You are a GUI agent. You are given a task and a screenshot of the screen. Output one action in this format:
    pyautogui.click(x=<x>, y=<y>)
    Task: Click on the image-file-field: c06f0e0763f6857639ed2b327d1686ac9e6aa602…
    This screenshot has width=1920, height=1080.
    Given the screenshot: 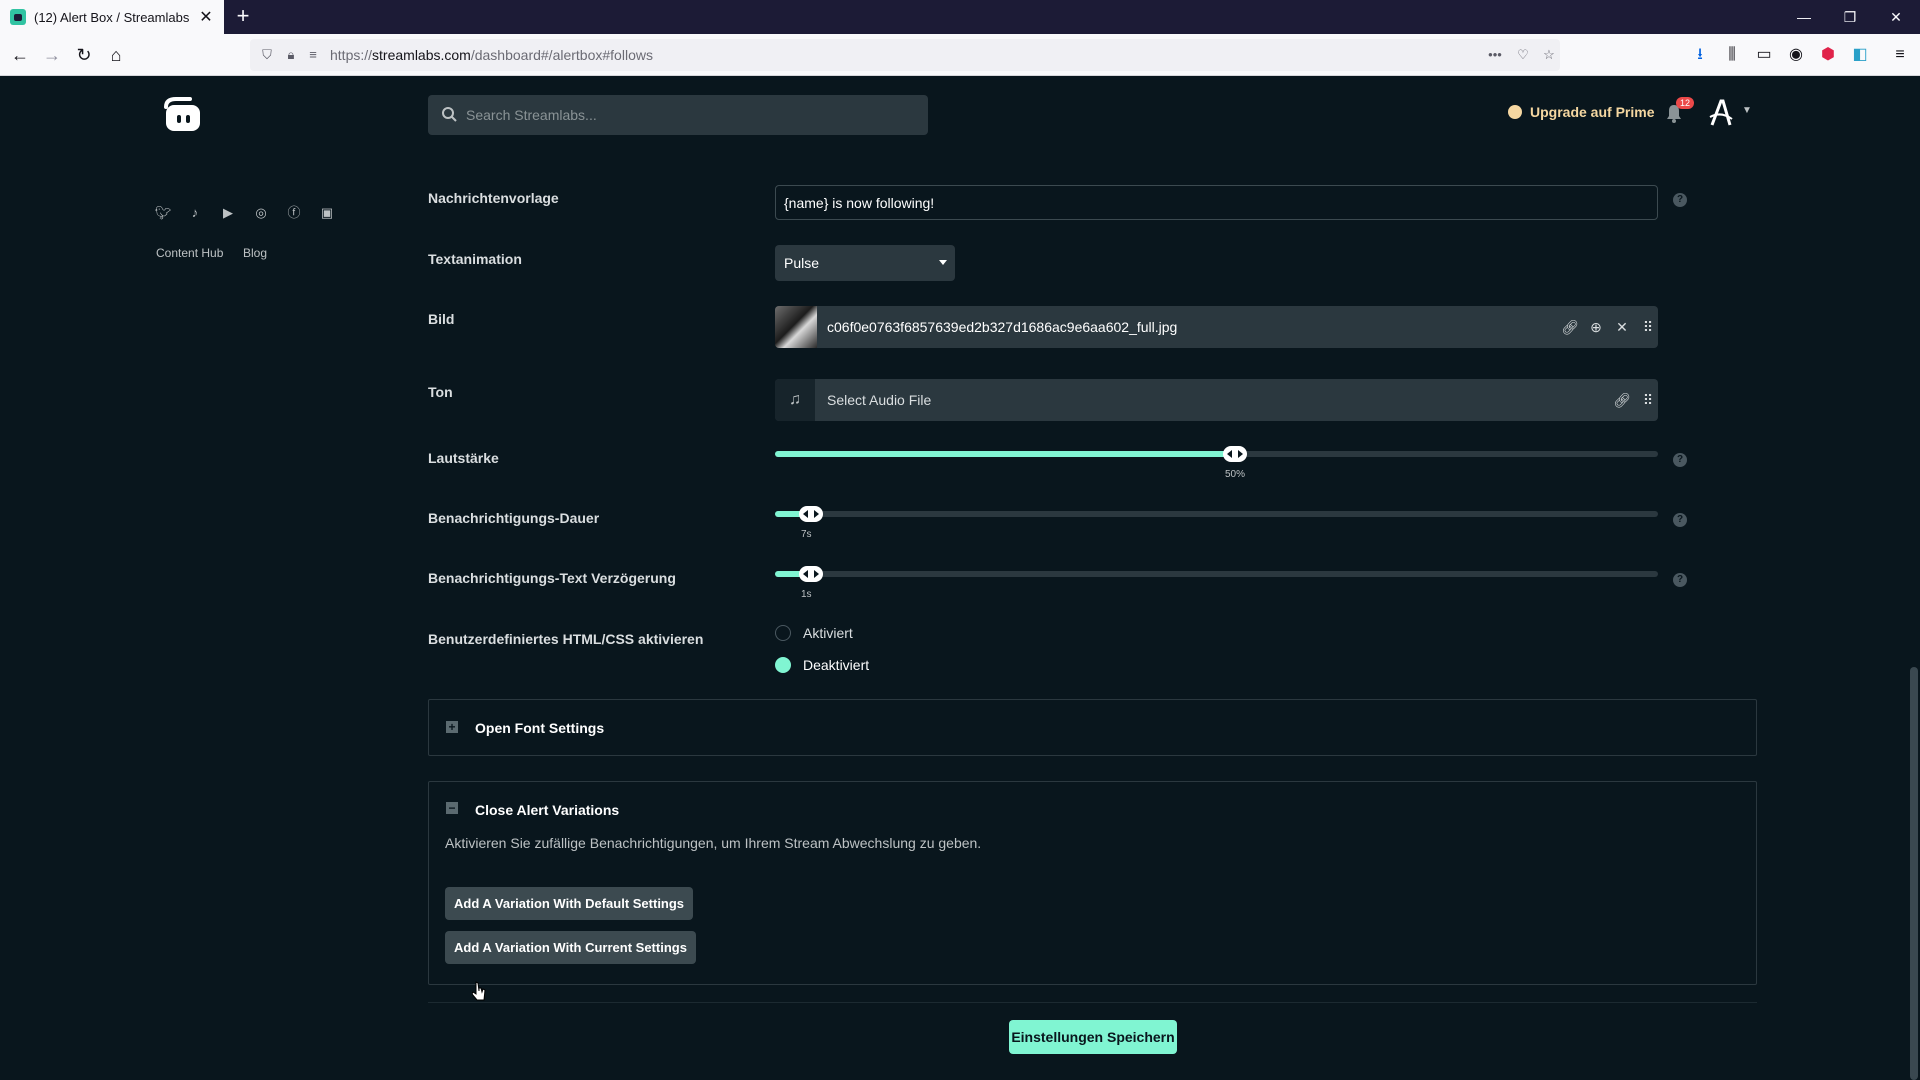 What is the action you would take?
    pyautogui.click(x=1216, y=327)
    